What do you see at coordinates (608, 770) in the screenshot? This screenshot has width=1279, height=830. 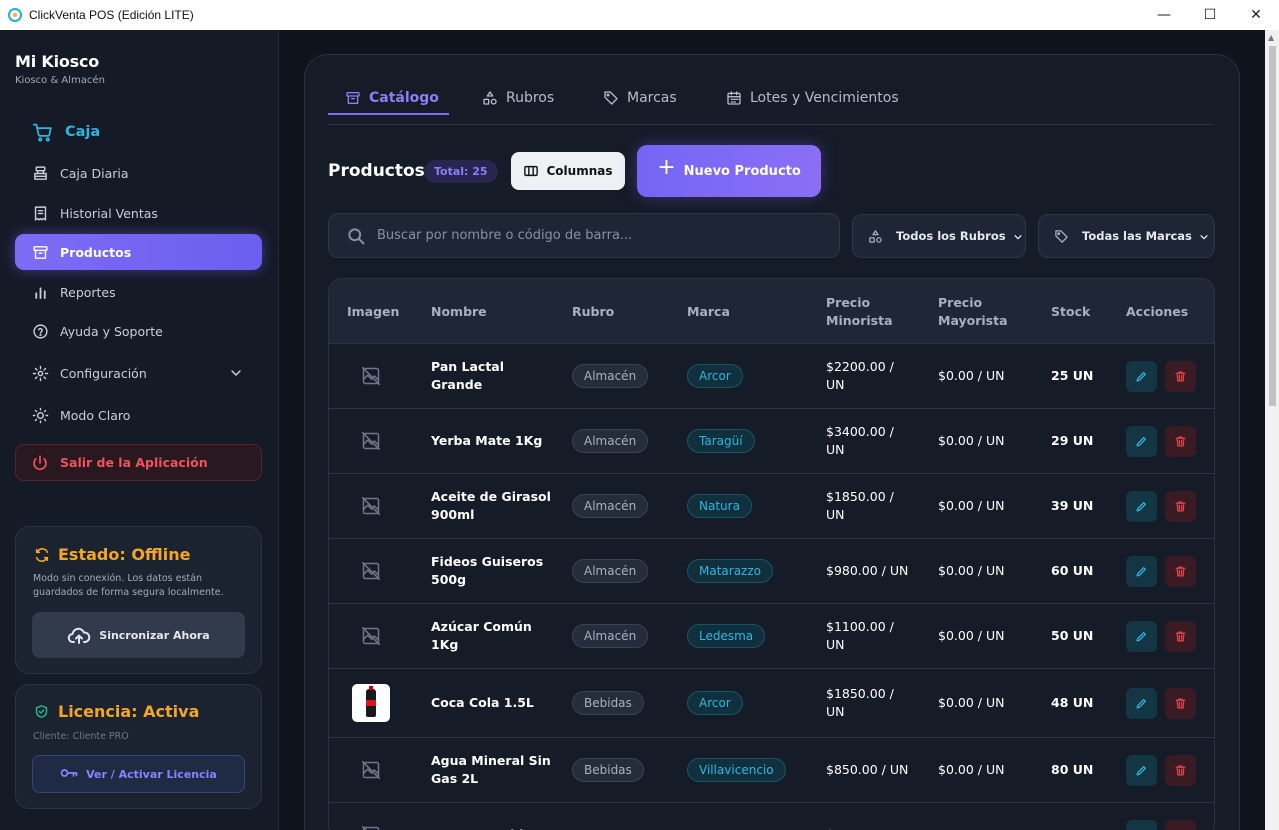 I see `rubro-badge: Bebidas` at bounding box center [608, 770].